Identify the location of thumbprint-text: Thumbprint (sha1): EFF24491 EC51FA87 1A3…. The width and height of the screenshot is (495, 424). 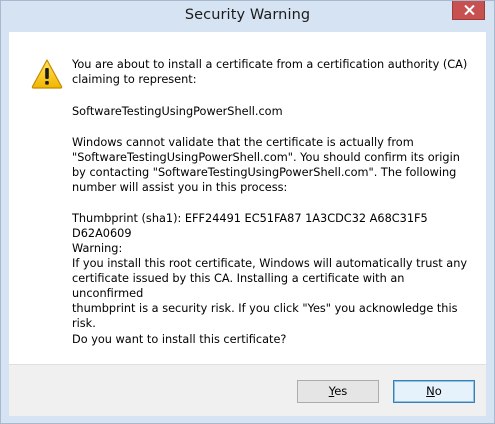
(250, 226).